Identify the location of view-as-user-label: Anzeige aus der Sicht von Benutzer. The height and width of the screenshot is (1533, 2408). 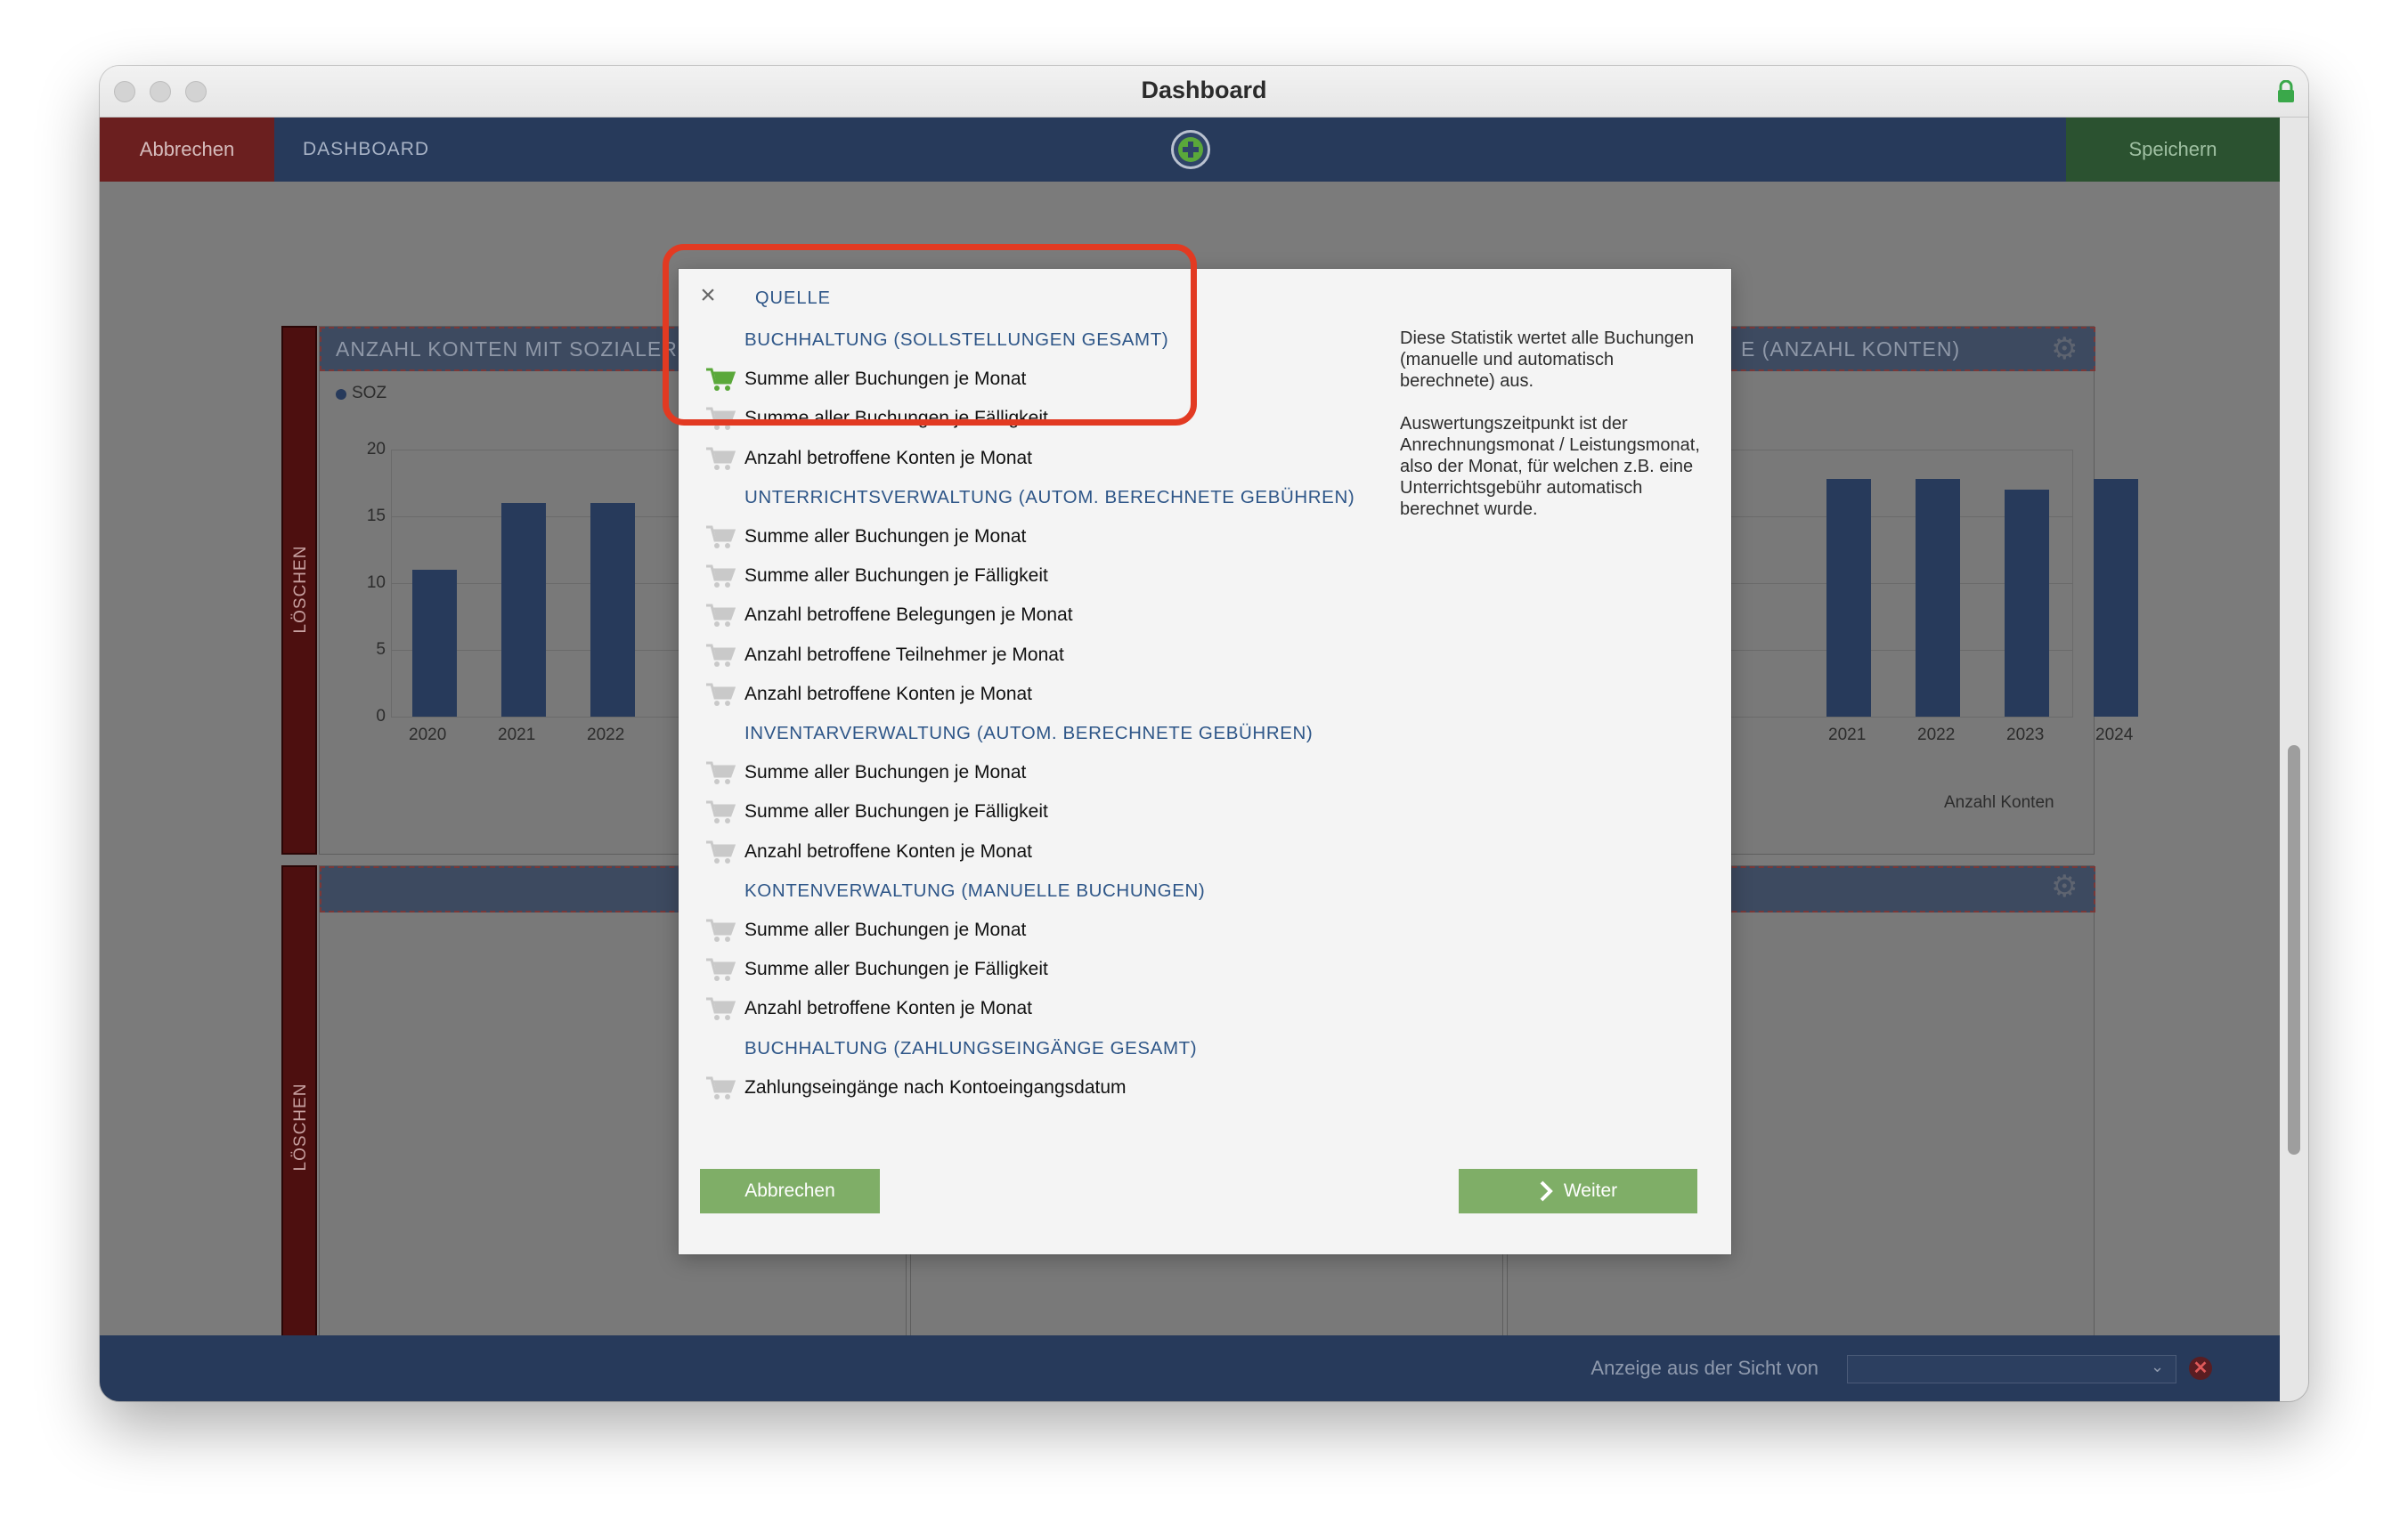
(1704, 1368).